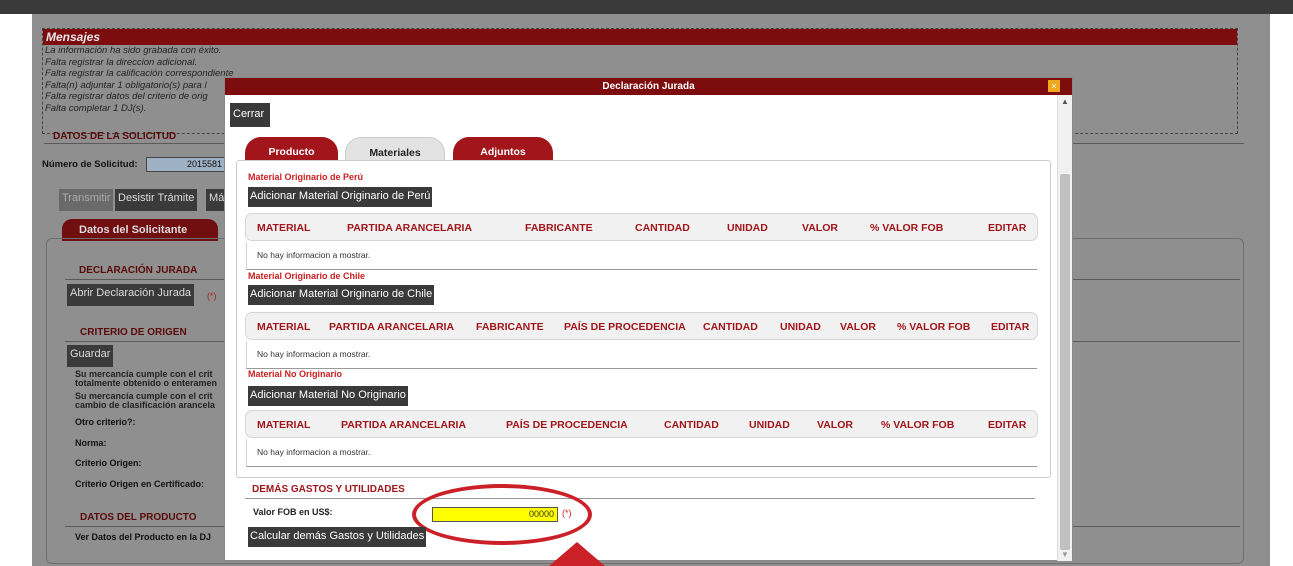  Describe the element at coordinates (307, 276) in the screenshot. I see `chile-heading: Material Originario de Chile` at that location.